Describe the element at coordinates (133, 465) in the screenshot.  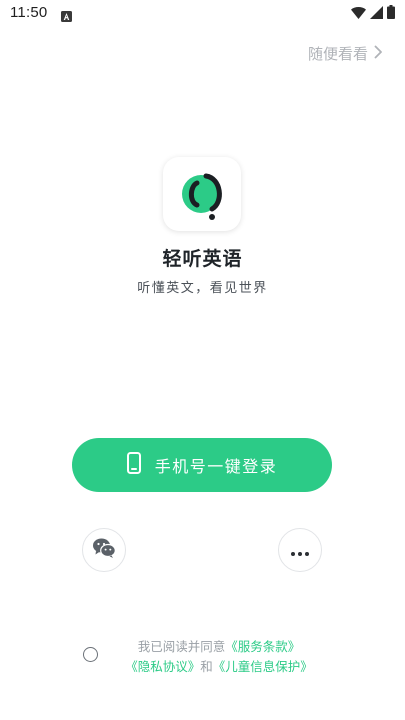
I see `phone-icon` at that location.